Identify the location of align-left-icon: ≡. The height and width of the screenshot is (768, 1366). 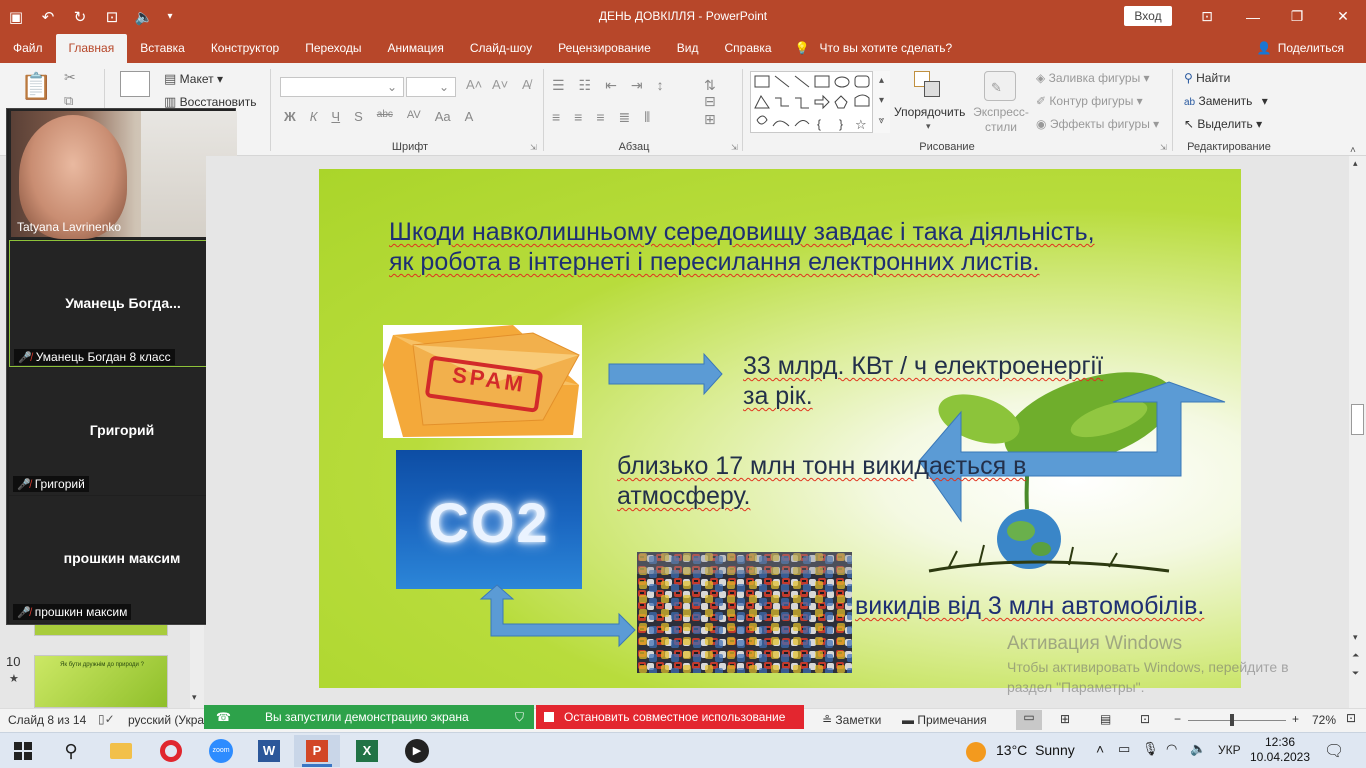
(556, 117).